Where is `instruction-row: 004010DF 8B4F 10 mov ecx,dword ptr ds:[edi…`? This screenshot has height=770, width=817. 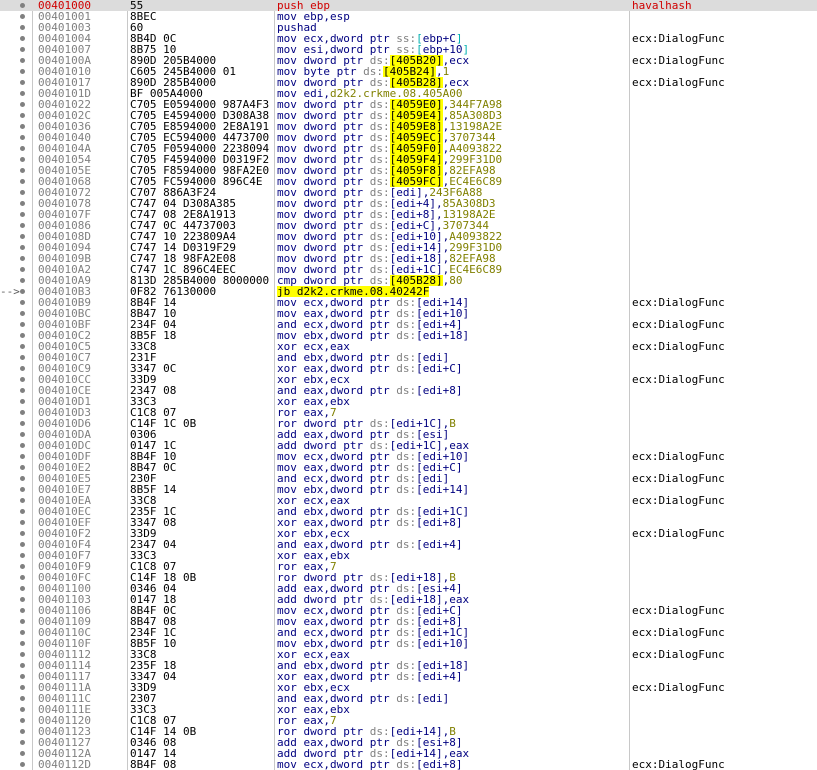
instruction-row: 004010DF 8B4F 10 mov ecx,dword ptr ds:[edi… is located at coordinates (408, 456).